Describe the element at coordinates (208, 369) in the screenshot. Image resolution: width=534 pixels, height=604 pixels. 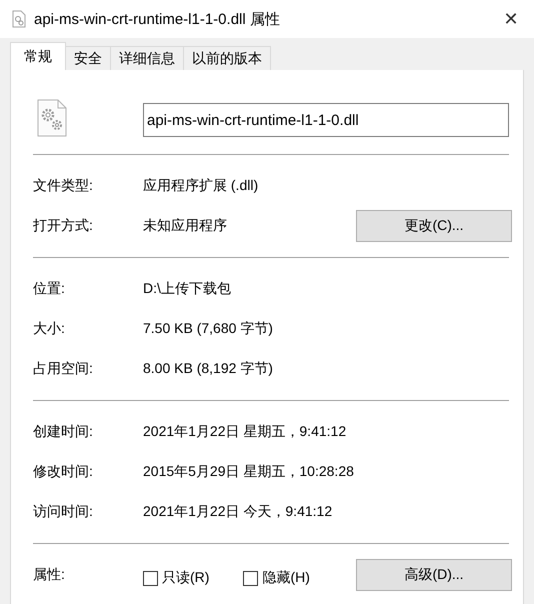
I see `field-value: 8.00 KB (8,192 字节)` at that location.